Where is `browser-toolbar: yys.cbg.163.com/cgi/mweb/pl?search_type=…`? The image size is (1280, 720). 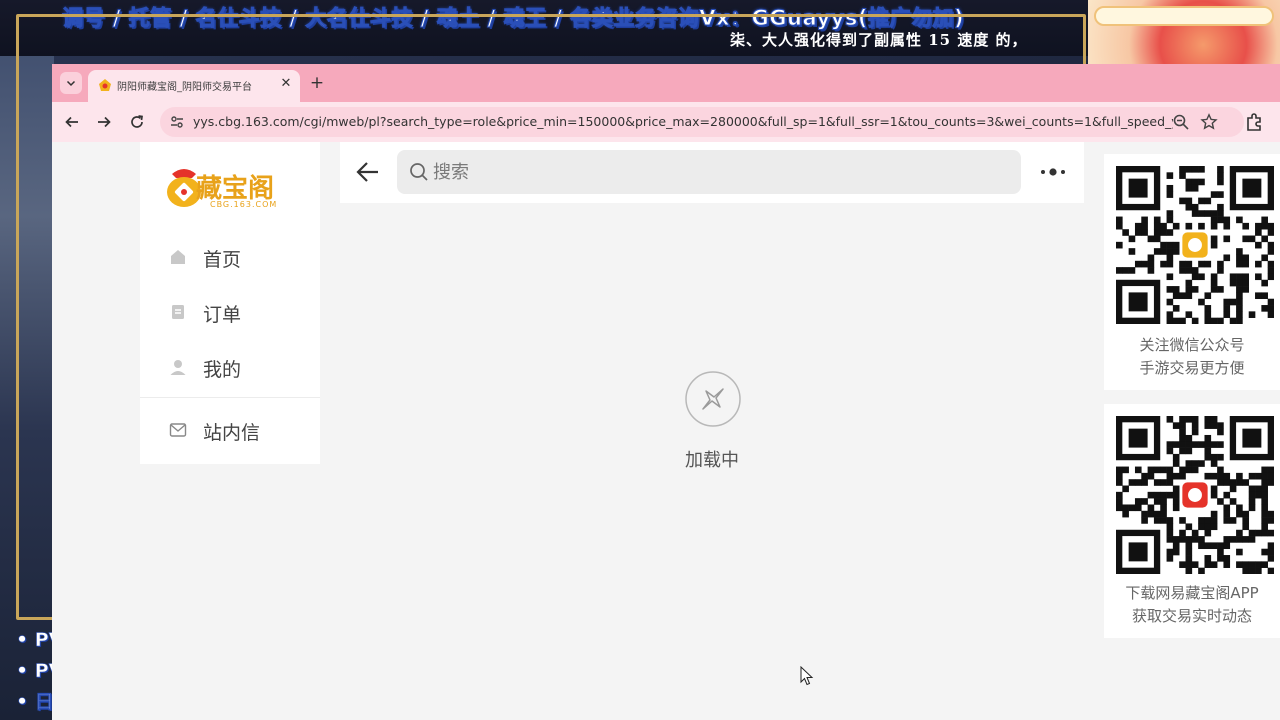
browser-toolbar: yys.cbg.163.com/cgi/mweb/pl?search_type=… is located at coordinates (666, 122).